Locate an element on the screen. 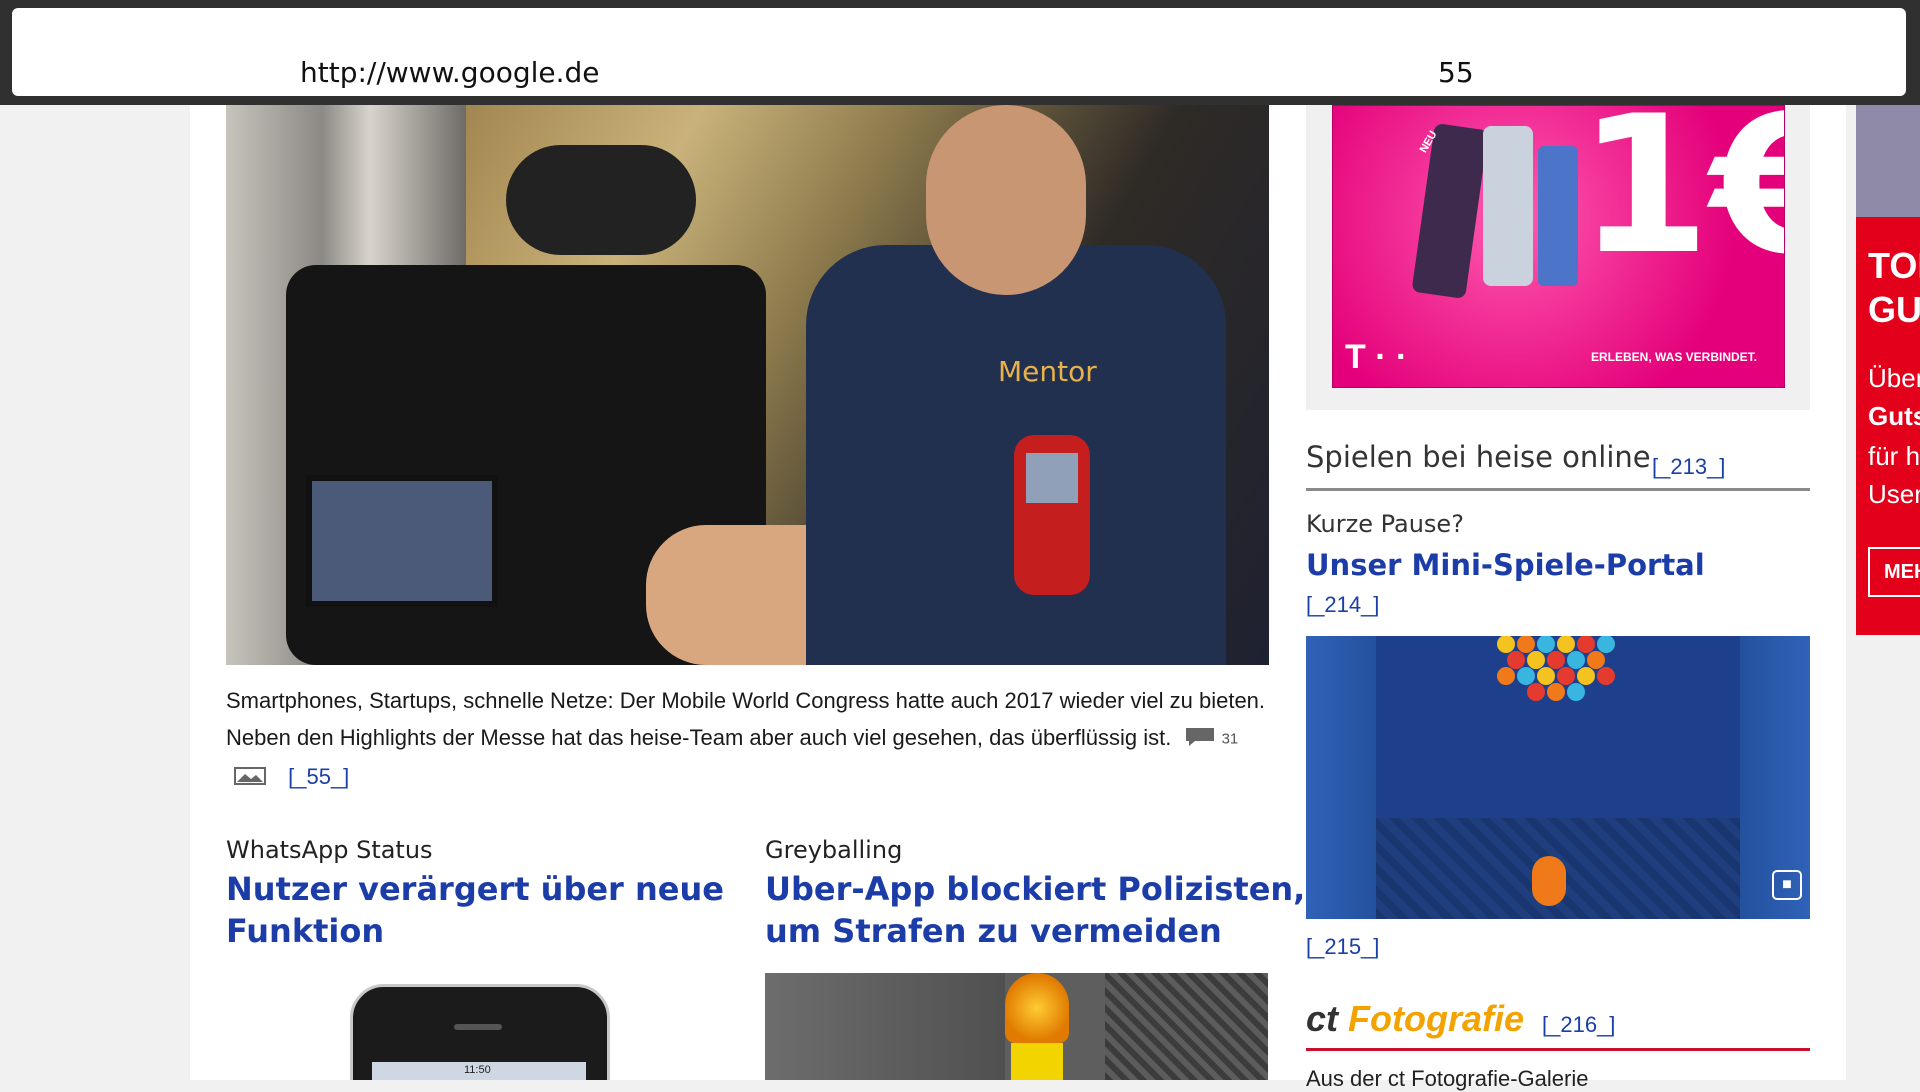 Image resolution: width=1920 pixels, height=1092 pixels. ct-fotografie-logo: ct Fotografie is located at coordinates (1415, 1019).